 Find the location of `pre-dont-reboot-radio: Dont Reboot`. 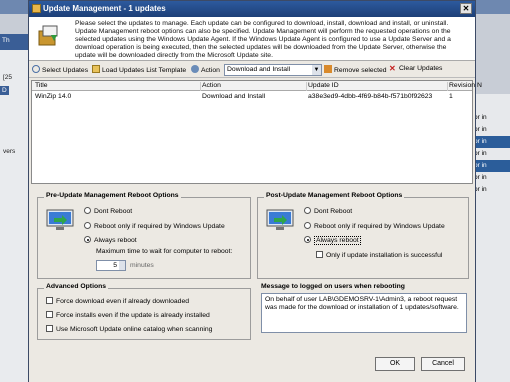

pre-dont-reboot-radio: Dont Reboot is located at coordinates (108, 211).